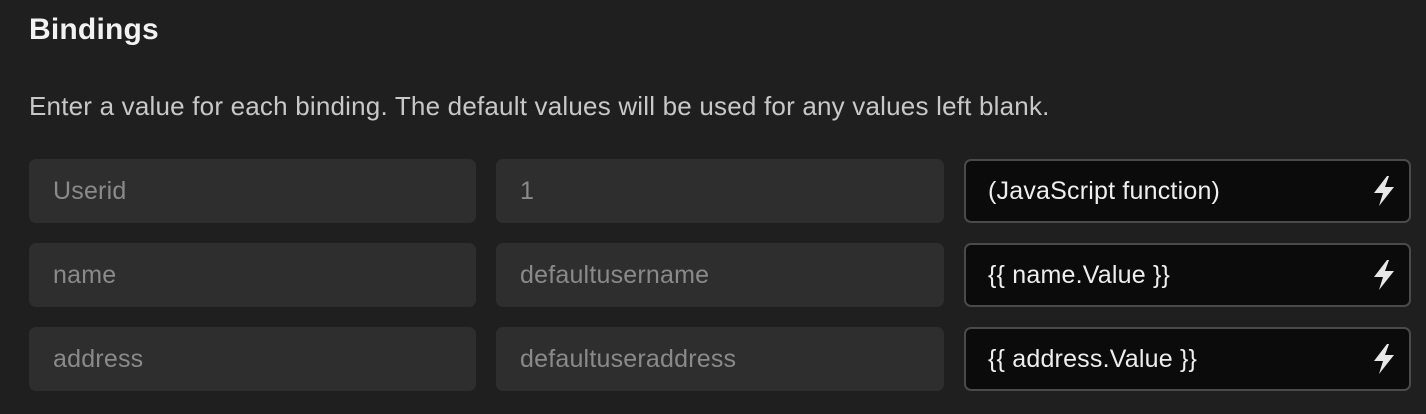 The width and height of the screenshot is (1426, 414). What do you see at coordinates (252, 191) in the screenshot?
I see `binding-name-field: Userid` at bounding box center [252, 191].